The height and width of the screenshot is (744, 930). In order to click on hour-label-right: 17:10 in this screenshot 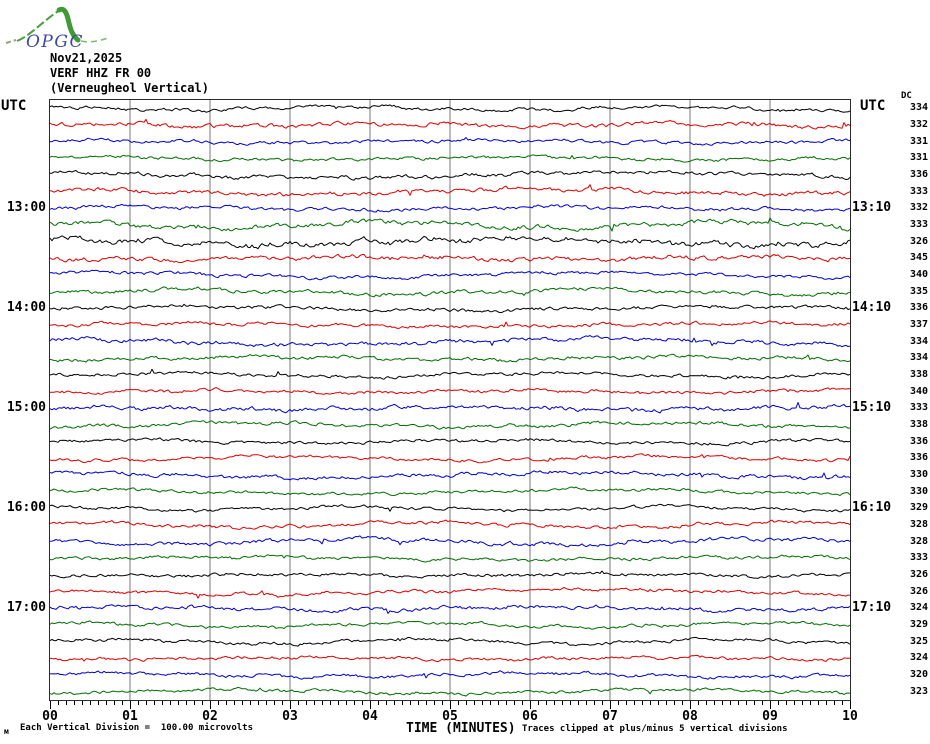, I will do `click(872, 608)`.